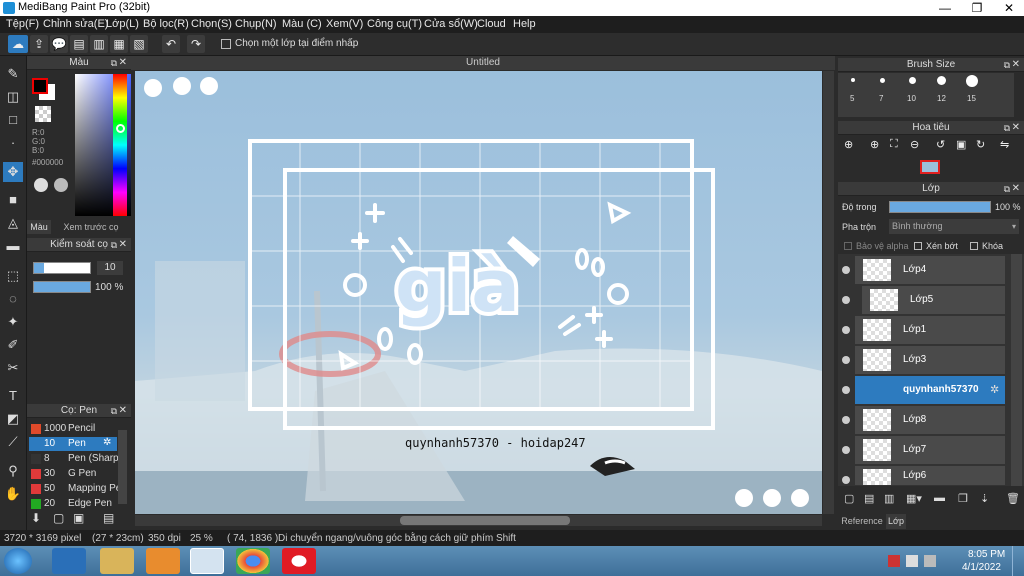 Image resolution: width=1024 pixels, height=576 pixels. I want to click on layer-row: Lớp8, so click(930, 420).